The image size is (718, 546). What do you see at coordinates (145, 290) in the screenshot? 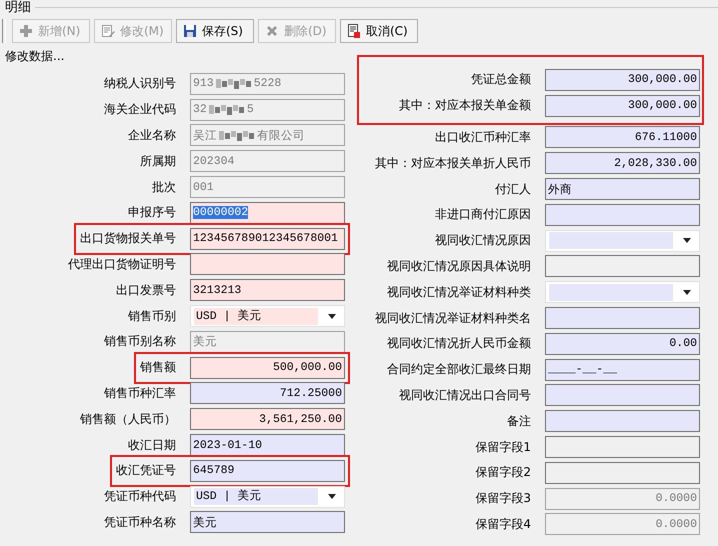
I see `field-label: 出口发票号` at bounding box center [145, 290].